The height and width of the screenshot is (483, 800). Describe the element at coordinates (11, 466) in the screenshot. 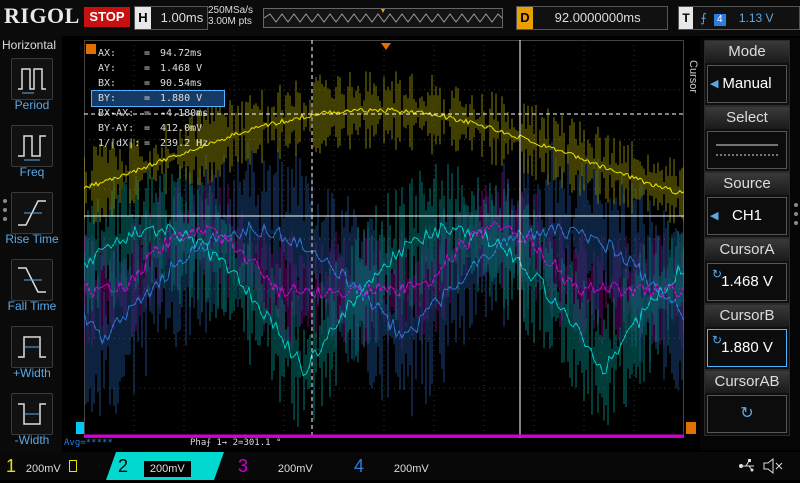

I see `channel-1-number: 1` at that location.